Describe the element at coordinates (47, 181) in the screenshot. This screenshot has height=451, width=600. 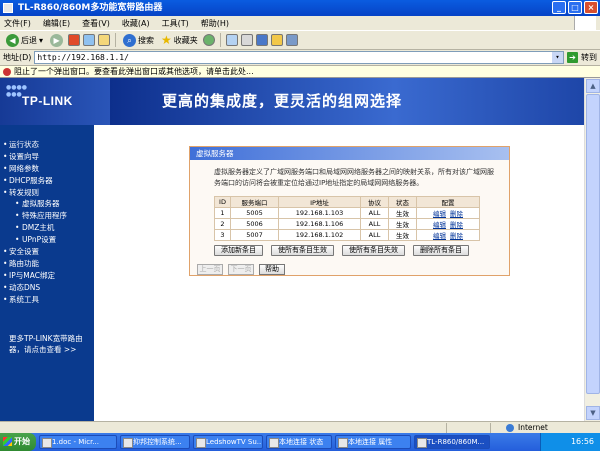
I see `sidebar-item-dhcp: DHCP服务器` at that location.